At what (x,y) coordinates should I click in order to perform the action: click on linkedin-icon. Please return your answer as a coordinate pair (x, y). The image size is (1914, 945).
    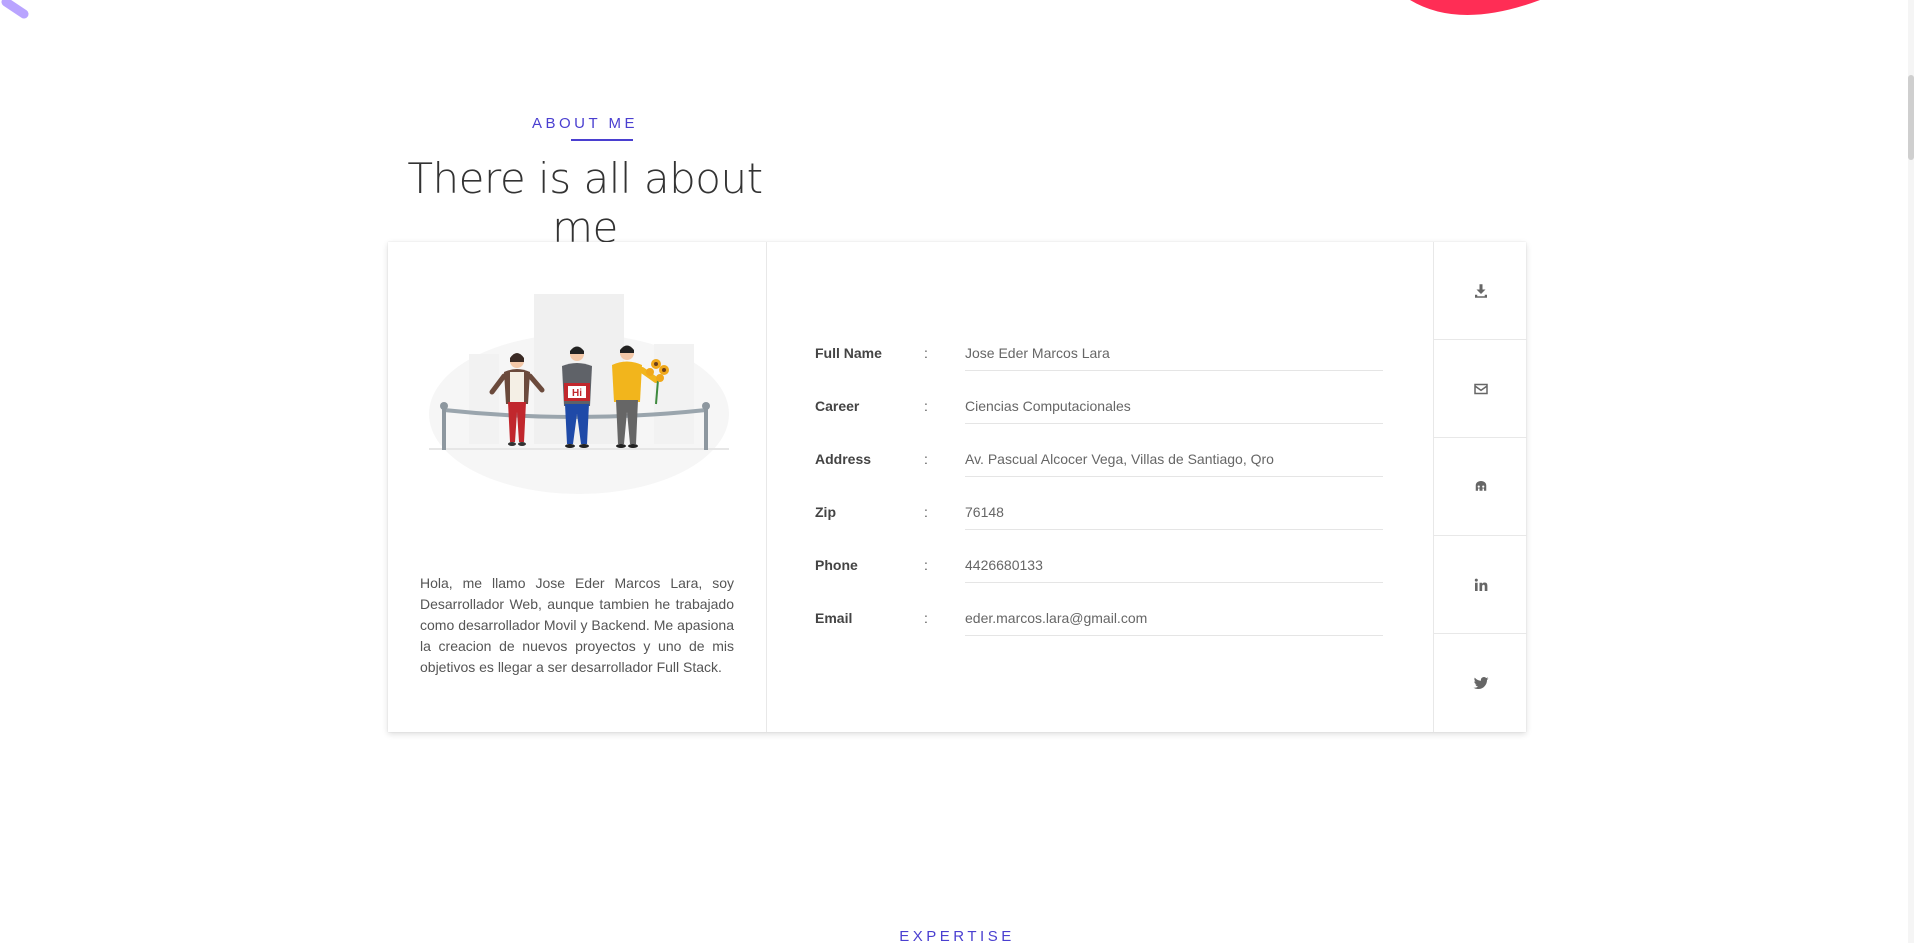
    Looking at the image, I should click on (1480, 584).